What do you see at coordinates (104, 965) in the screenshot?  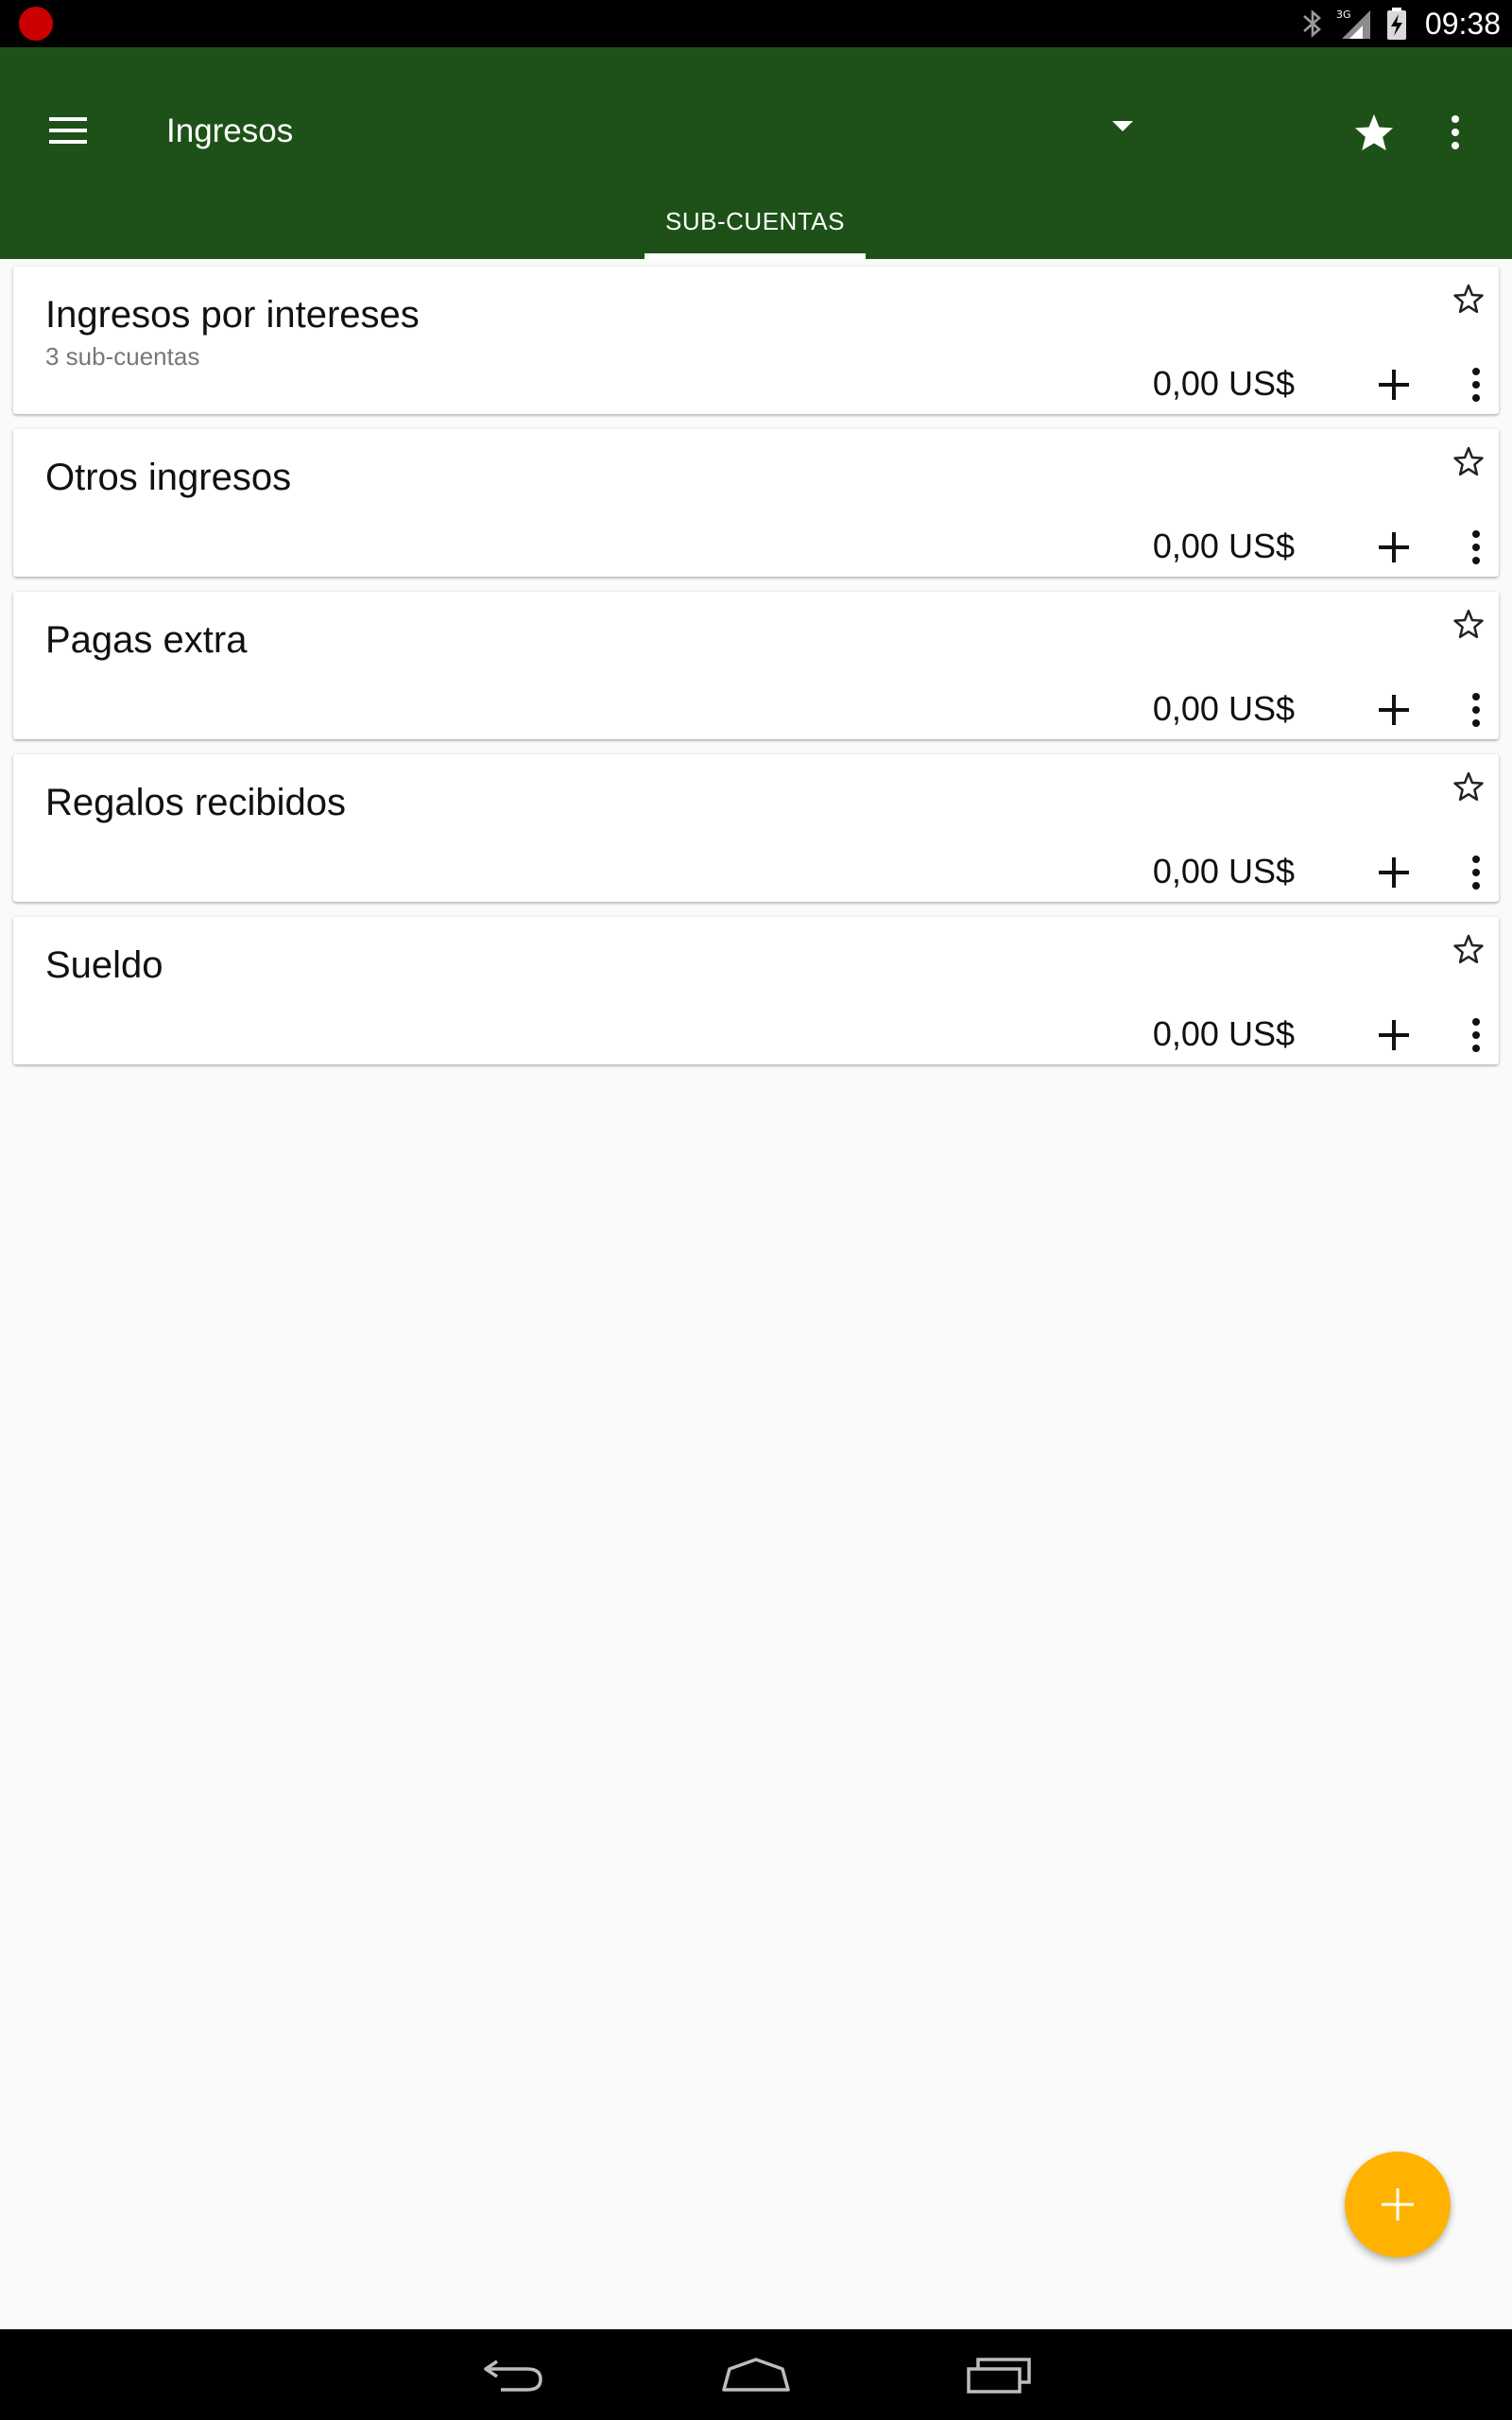 I see `account-name: Sueldo` at bounding box center [104, 965].